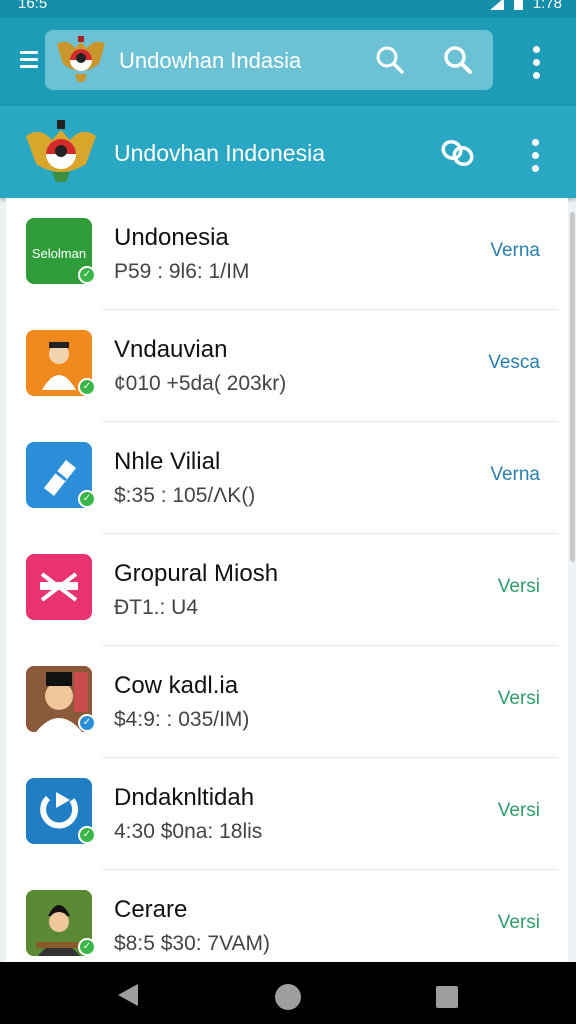 Image resolution: width=576 pixels, height=1024 pixels. I want to click on app-meta: $:35 : 105/ΛK(), so click(185, 495).